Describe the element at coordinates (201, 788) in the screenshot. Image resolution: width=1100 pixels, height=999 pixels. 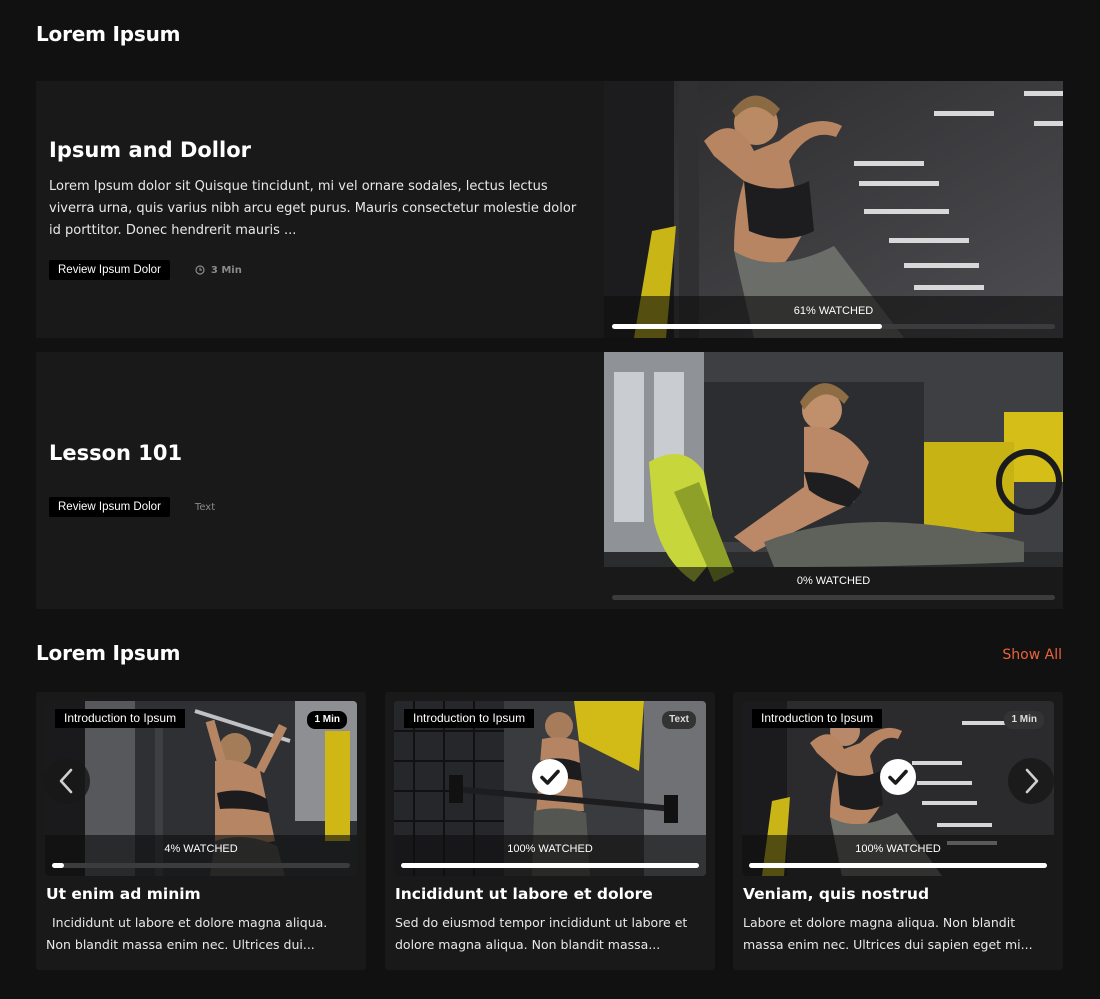
I see `card-thumbnail: Introduction to Ipsum 1 Min 4% WATCHED` at that location.